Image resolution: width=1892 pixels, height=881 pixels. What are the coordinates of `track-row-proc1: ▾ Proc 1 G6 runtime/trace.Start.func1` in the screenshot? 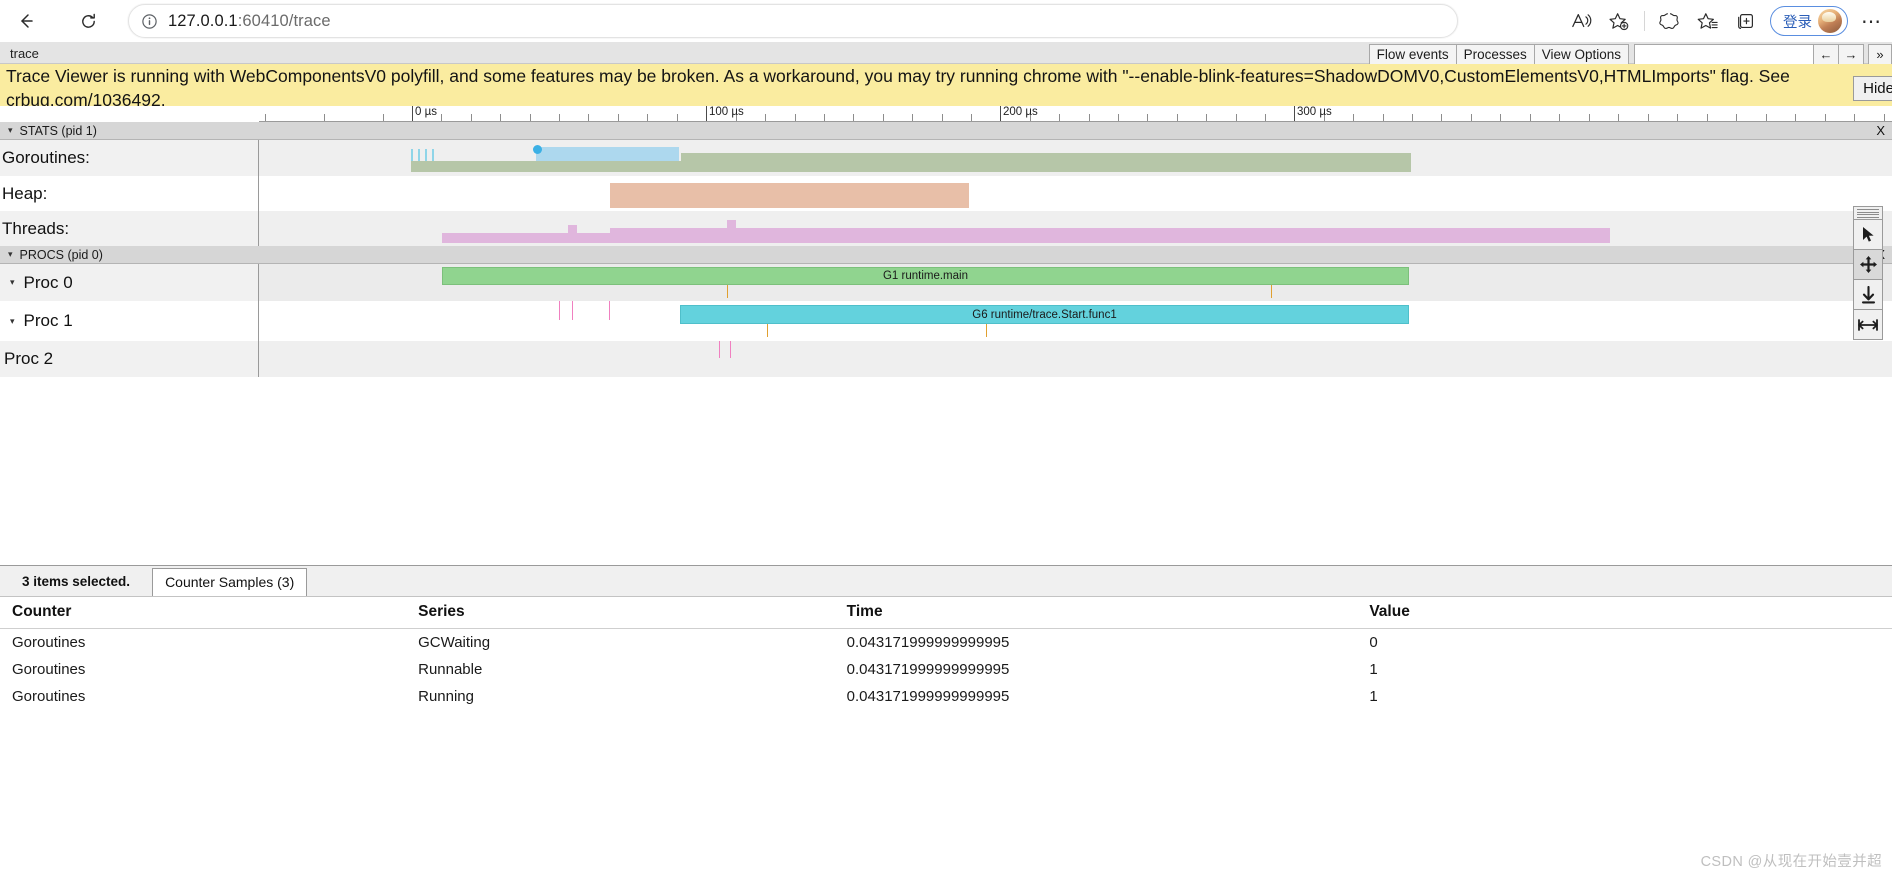 It's located at (946, 321).